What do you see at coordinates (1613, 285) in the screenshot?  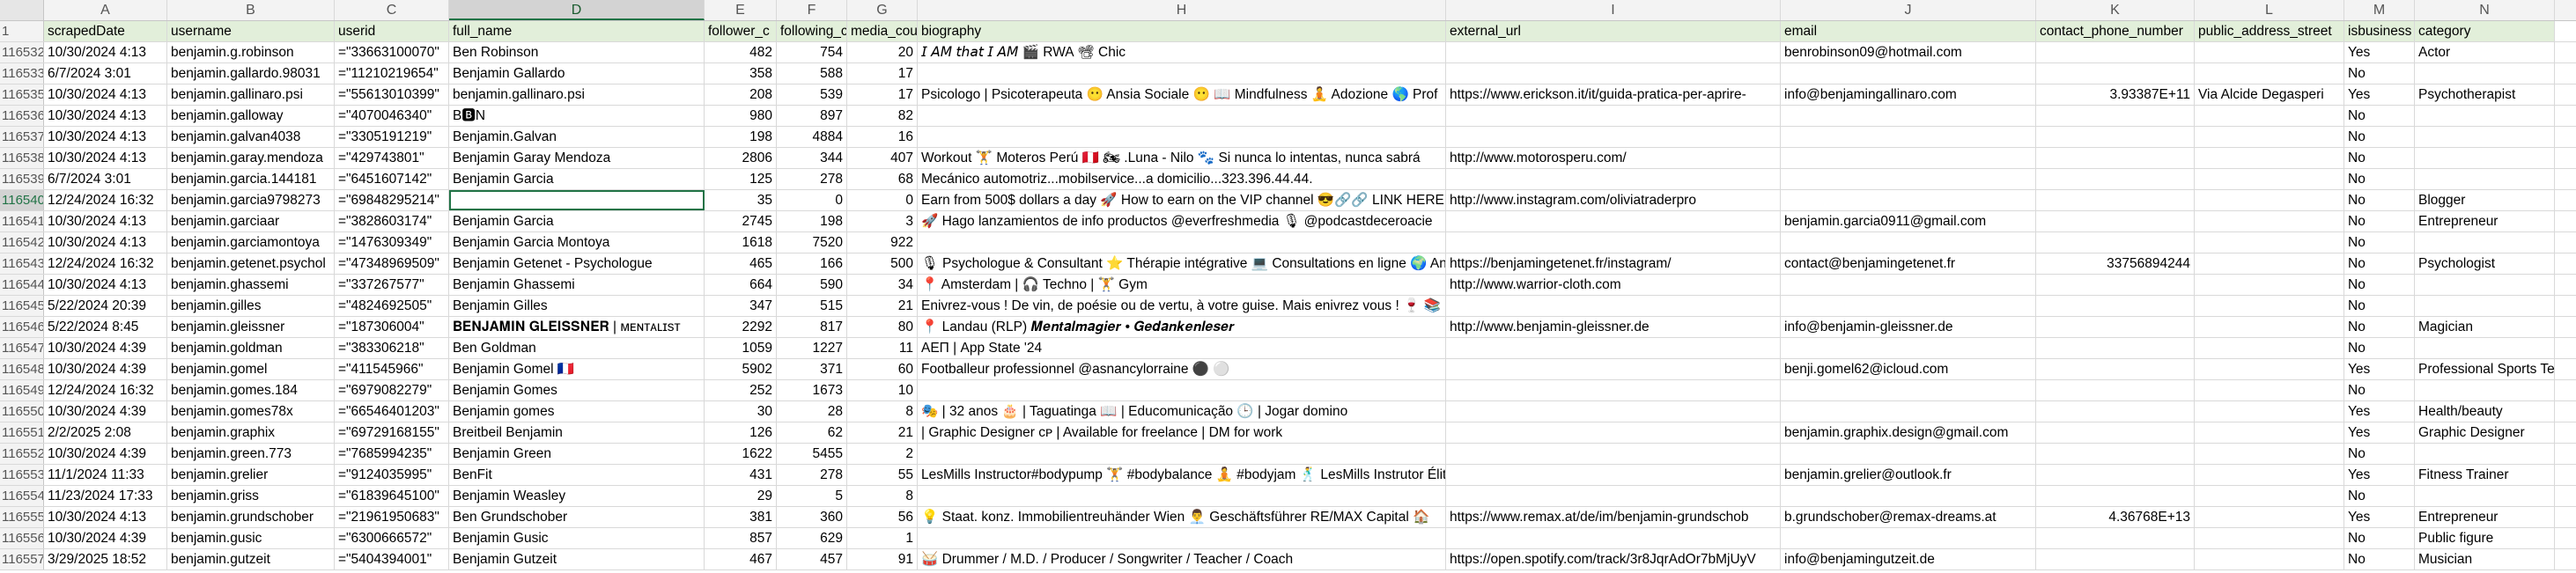 I see `cell-i: http://www.warrior-cloth.com` at bounding box center [1613, 285].